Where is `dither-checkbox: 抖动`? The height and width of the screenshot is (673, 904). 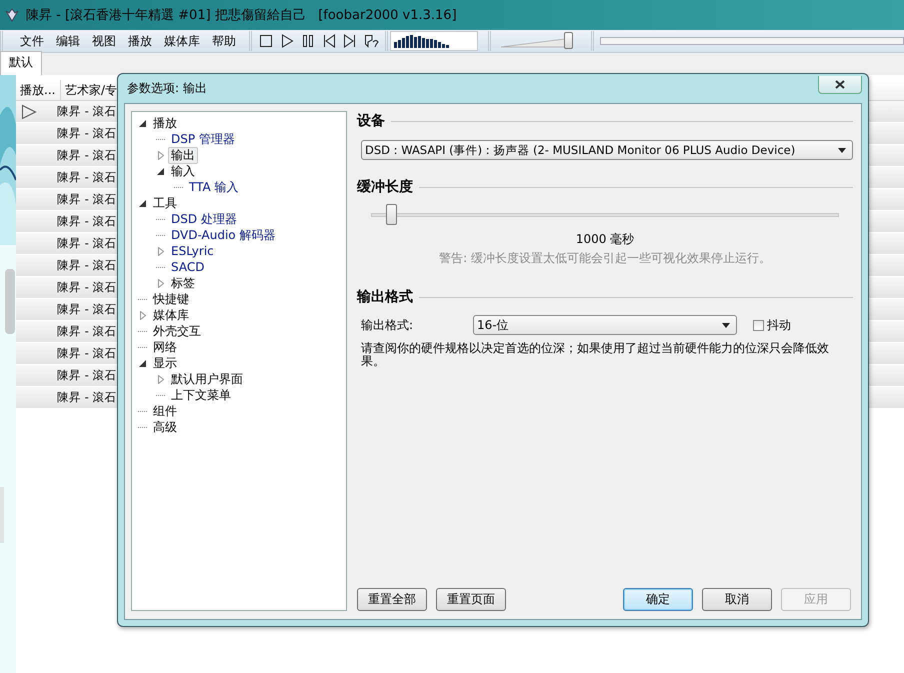 dither-checkbox: 抖动 is located at coordinates (772, 325).